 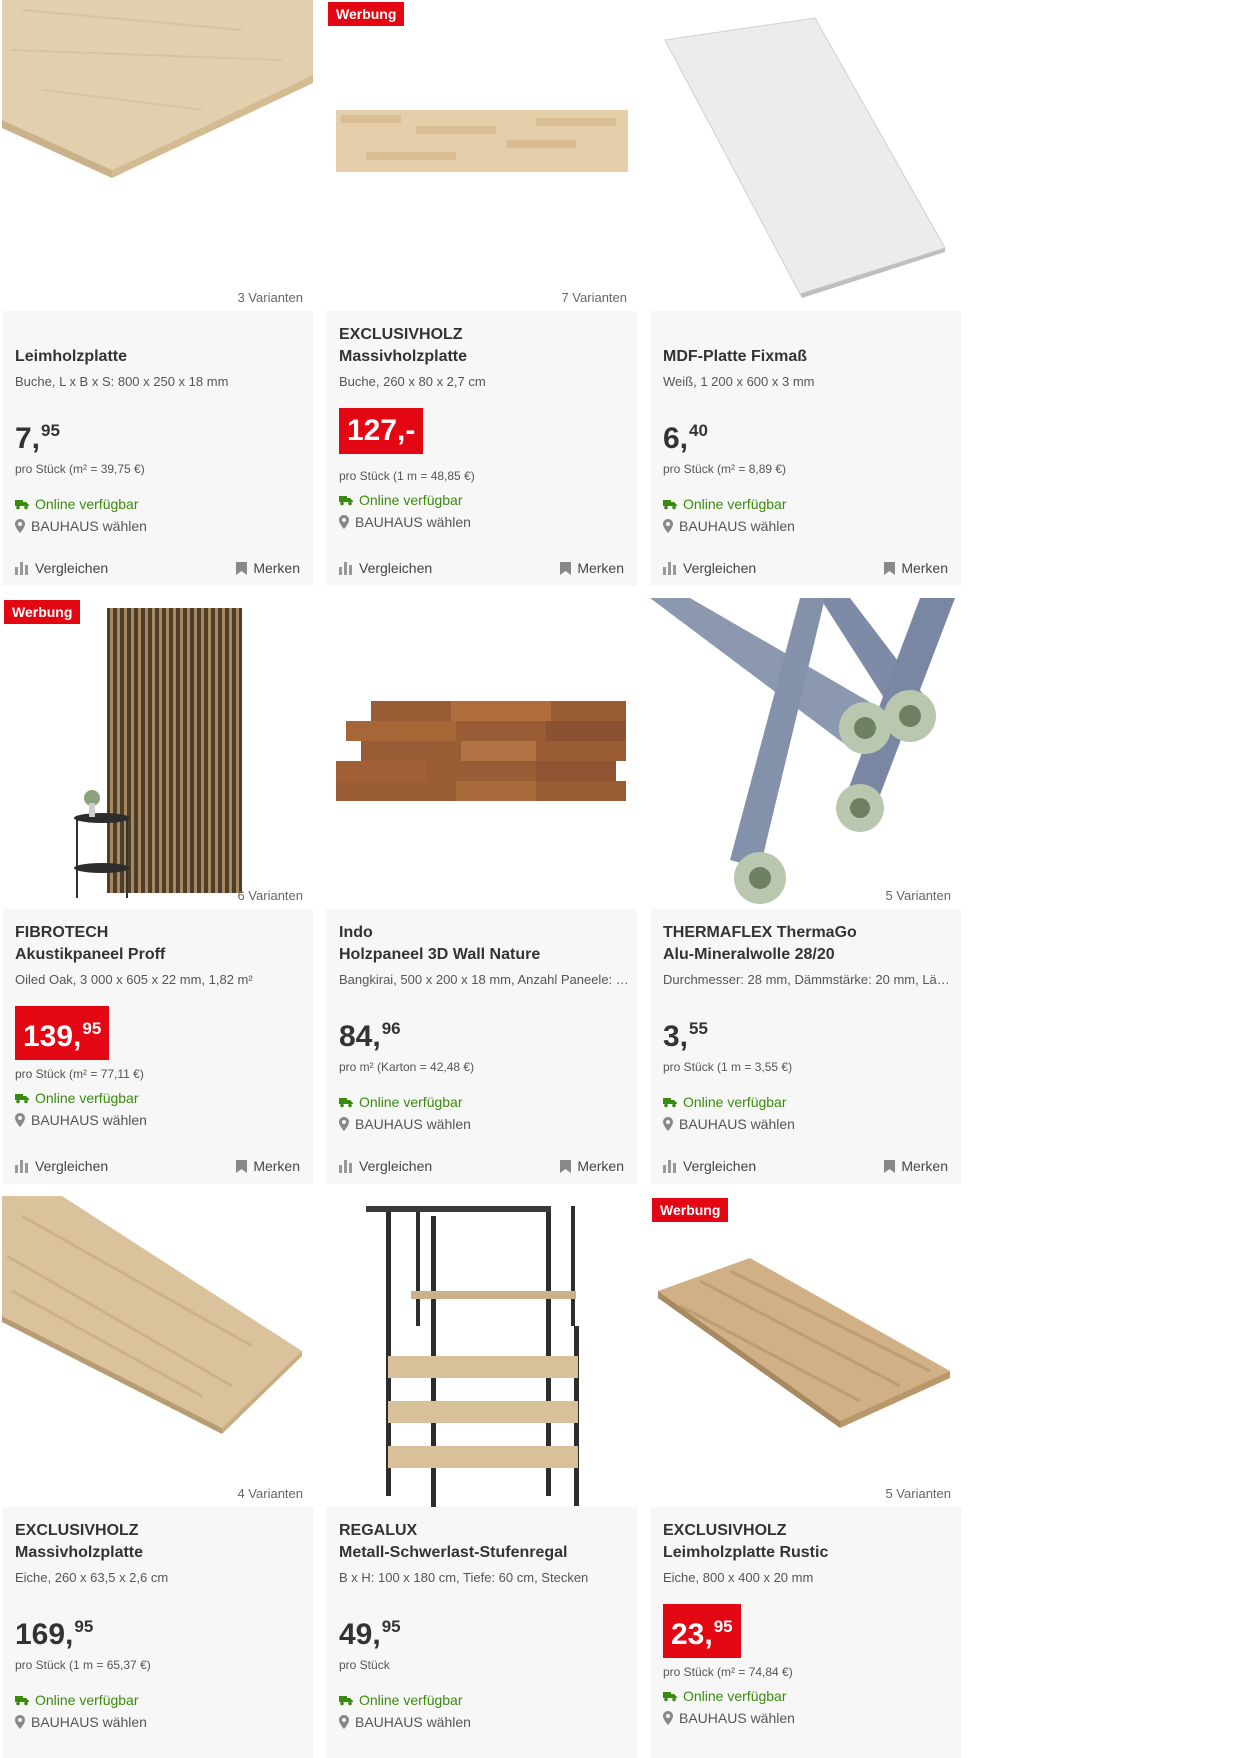 I want to click on unit-price: pro Stück (m² = 77,11 €), so click(x=79, y=1074).